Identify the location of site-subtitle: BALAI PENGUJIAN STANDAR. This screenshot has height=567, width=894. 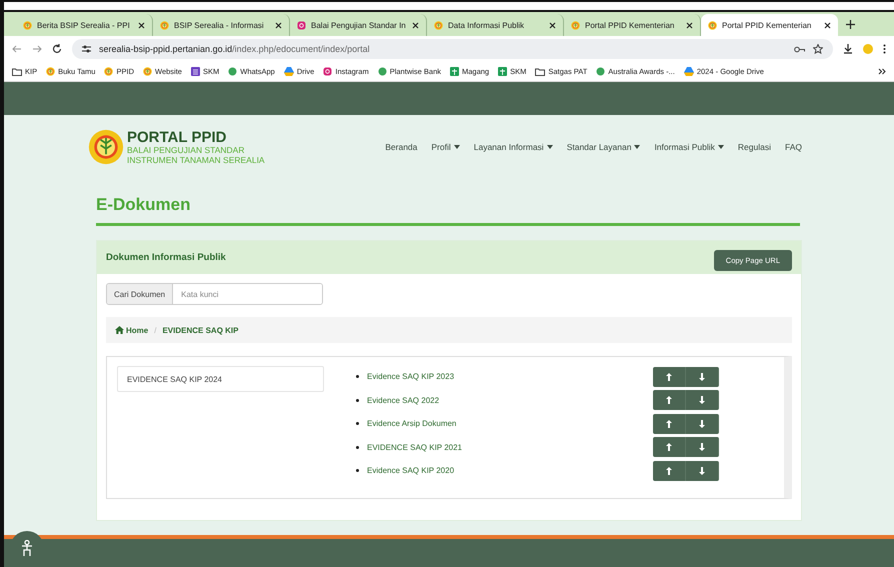
(186, 149).